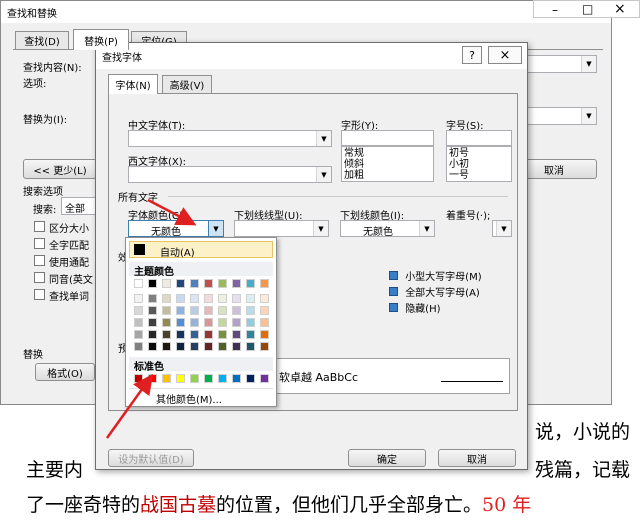 Image resolution: width=640 pixels, height=526 pixels. Describe the element at coordinates (39, 226) in the screenshot. I see `checkbox-match-case` at that location.